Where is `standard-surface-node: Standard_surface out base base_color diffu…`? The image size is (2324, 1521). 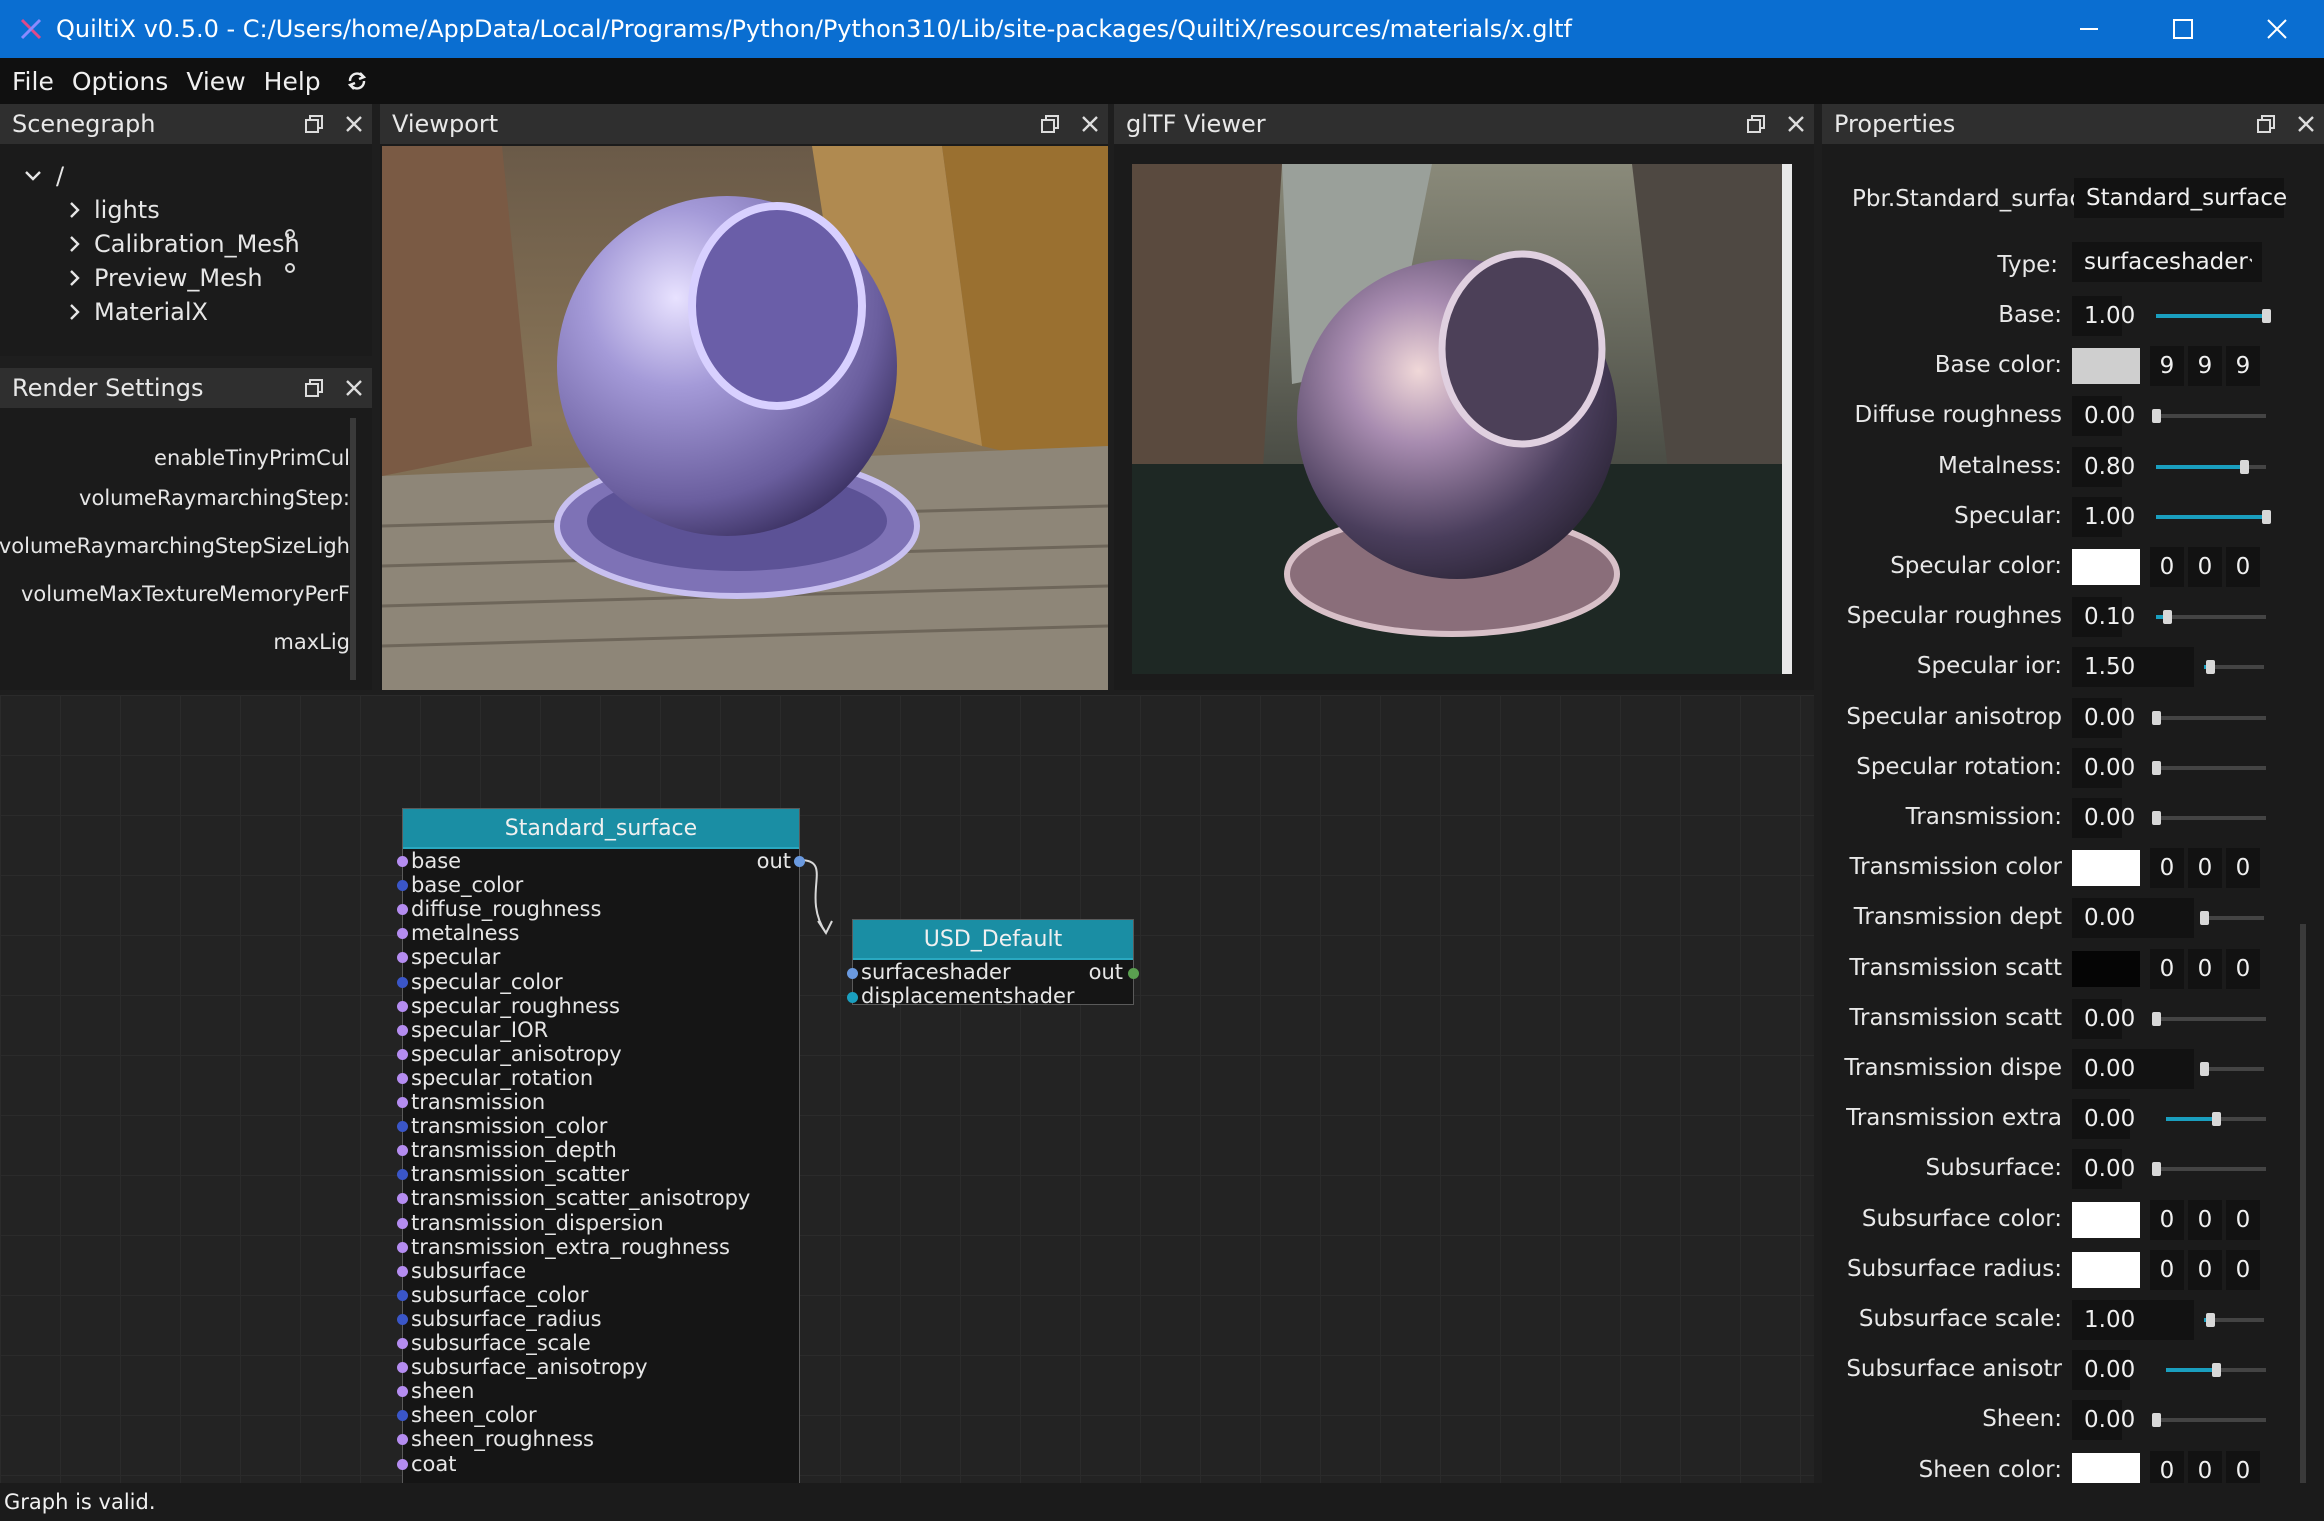 standard-surface-node: Standard_surface out base base_color diffu… is located at coordinates (601, 1145).